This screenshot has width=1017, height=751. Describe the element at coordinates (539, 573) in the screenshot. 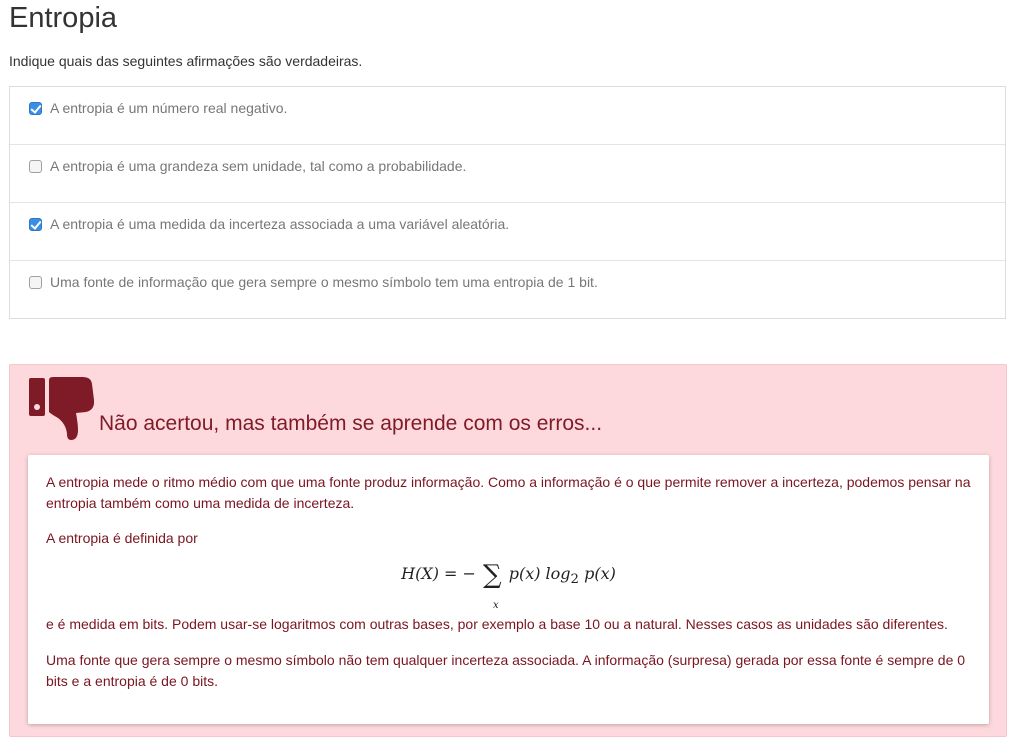

I see `formula-rhs: p(x) log` at that location.